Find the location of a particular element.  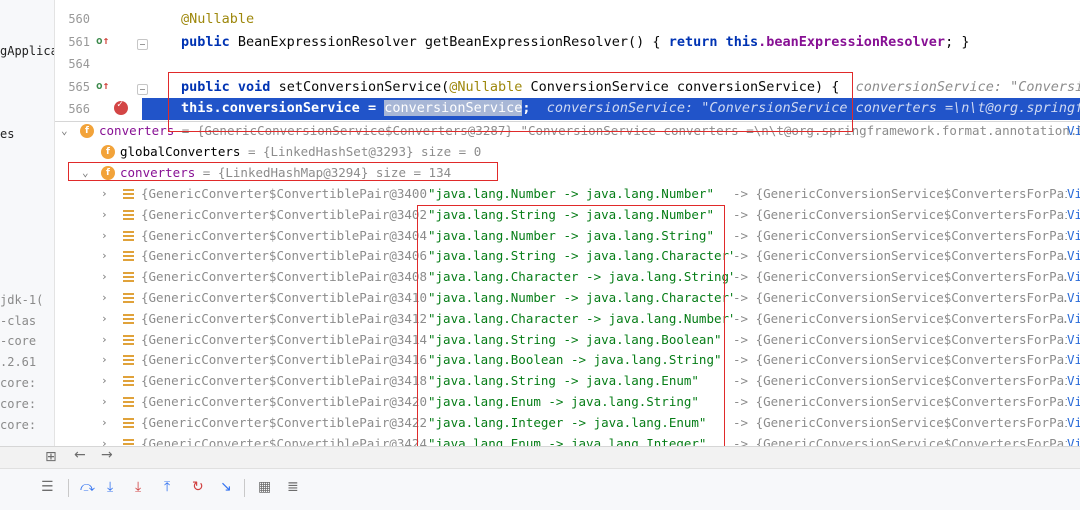

highlight-box-converters is located at coordinates (283, 171).